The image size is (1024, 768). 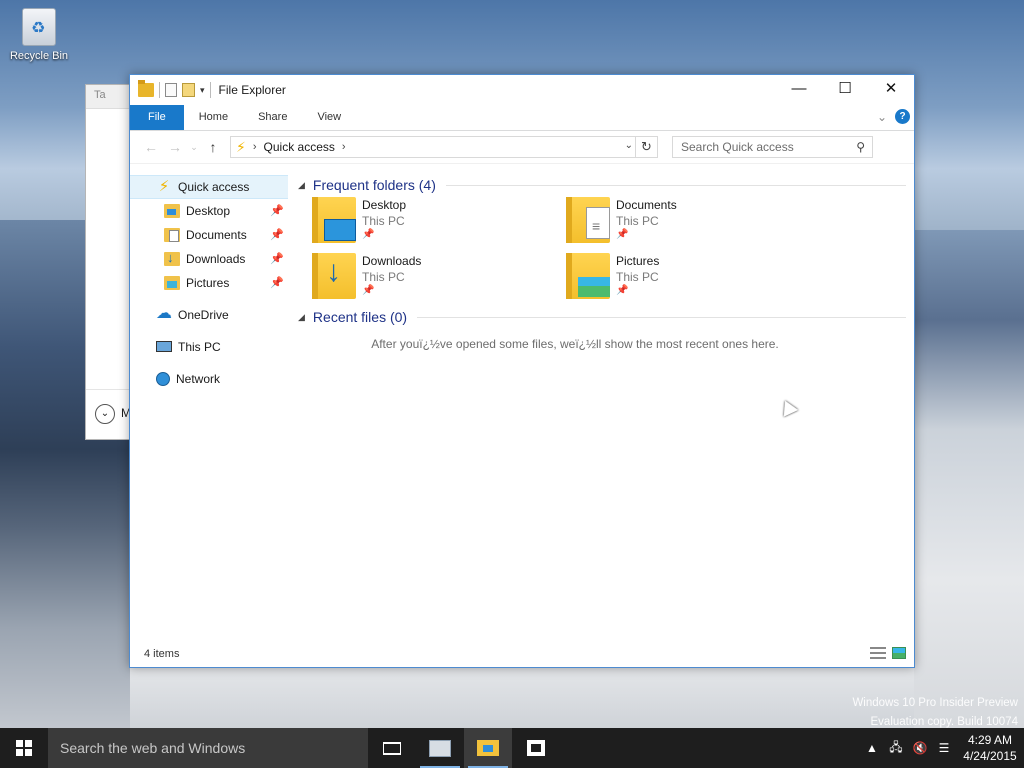 What do you see at coordinates (105, 414) in the screenshot?
I see `expand-chevron-icon: ⌄` at bounding box center [105, 414].